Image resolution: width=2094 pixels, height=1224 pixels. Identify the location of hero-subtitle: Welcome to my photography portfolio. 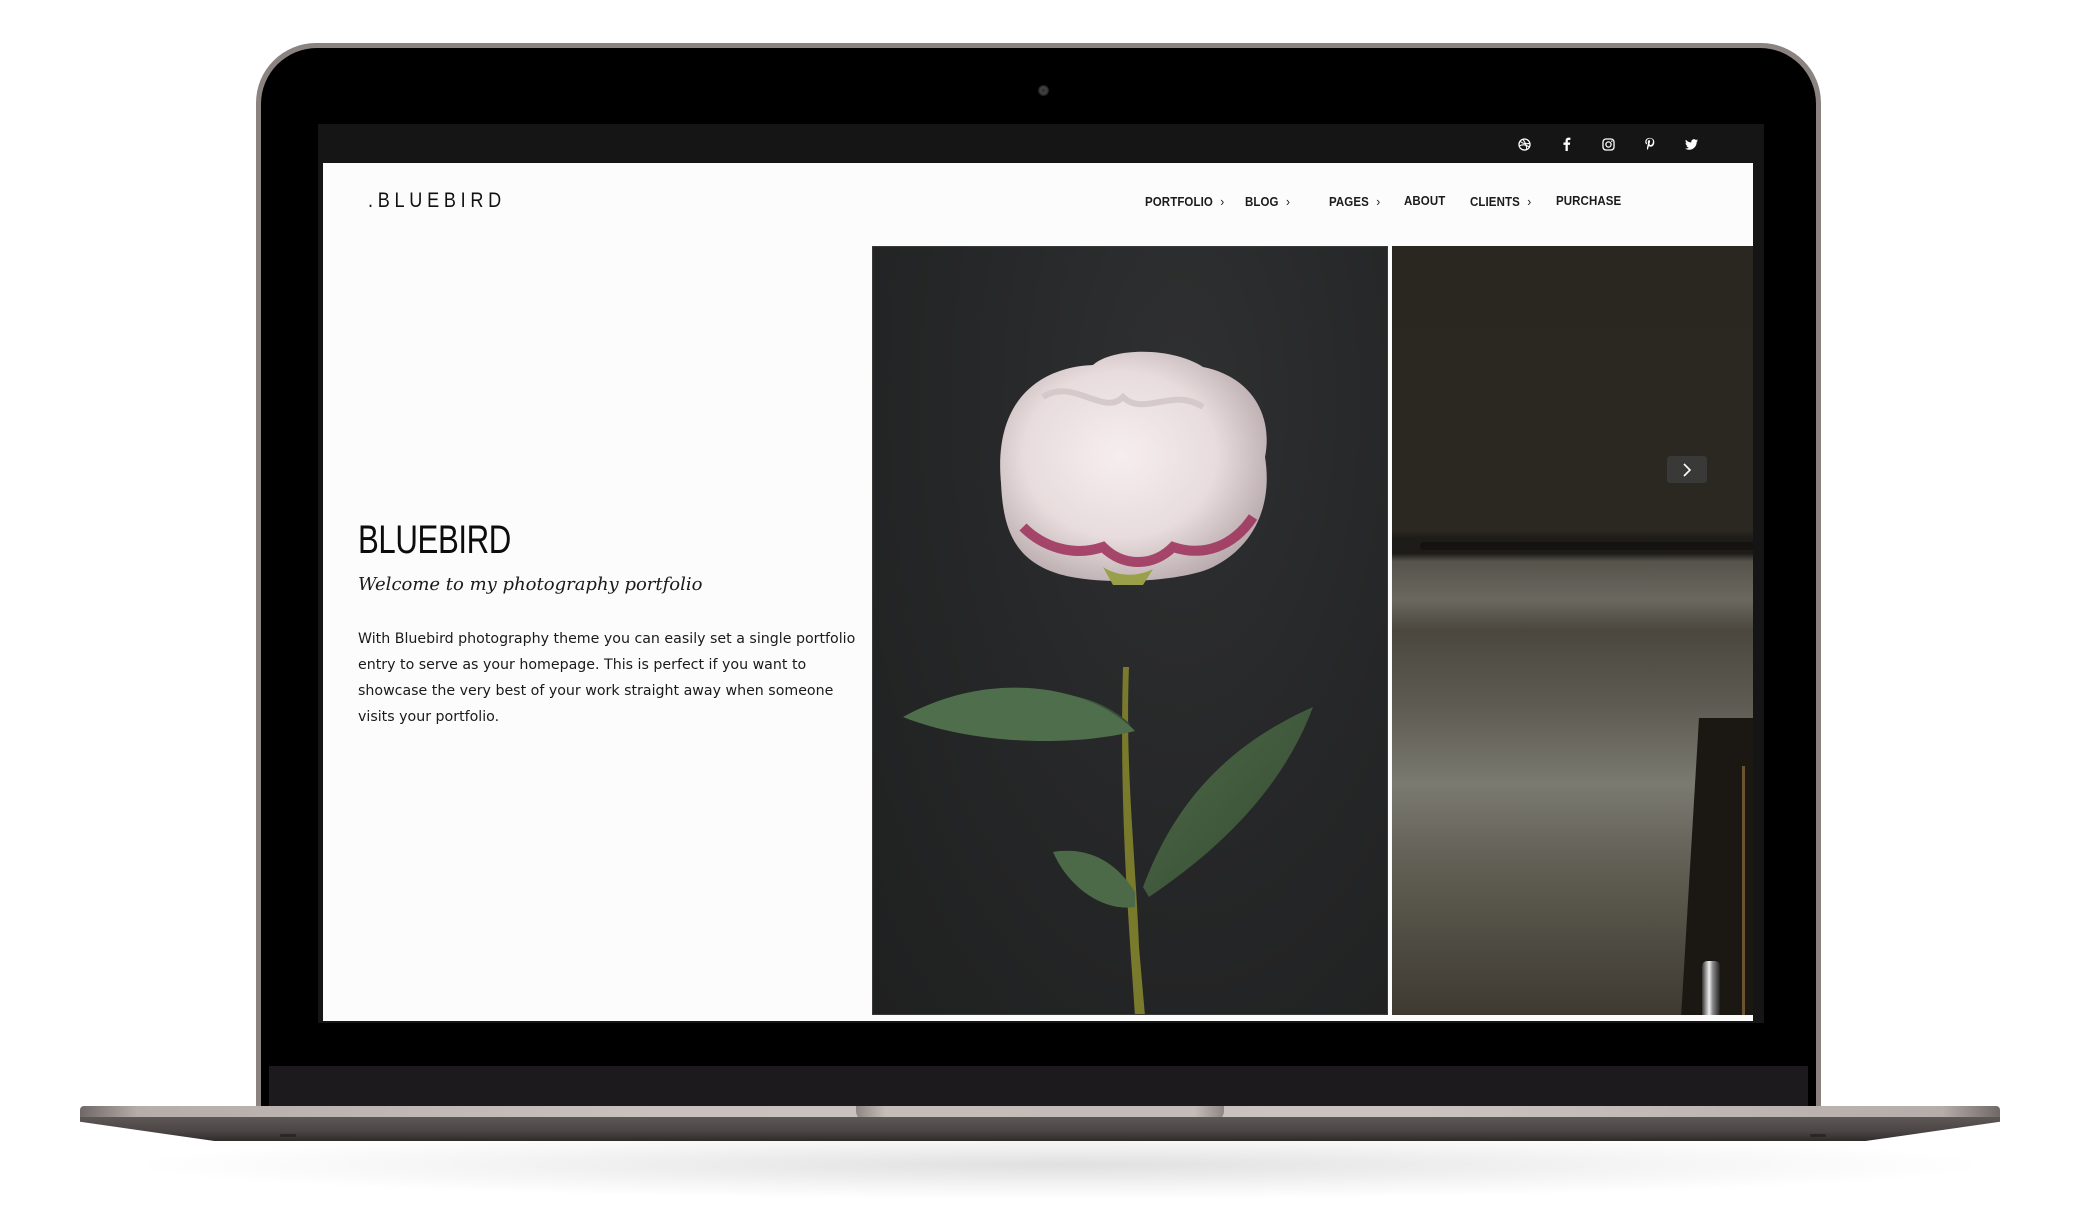
(530, 584).